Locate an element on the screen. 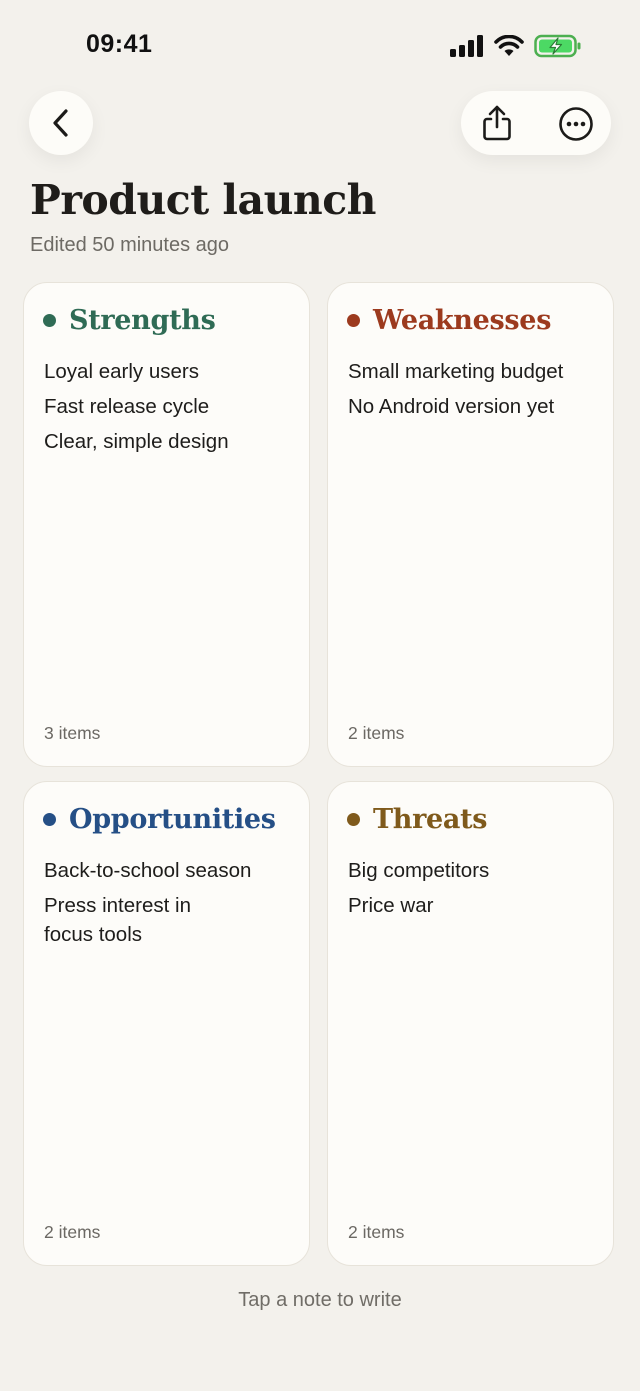  card-item-list: Big competitors Price war is located at coordinates (473, 891).